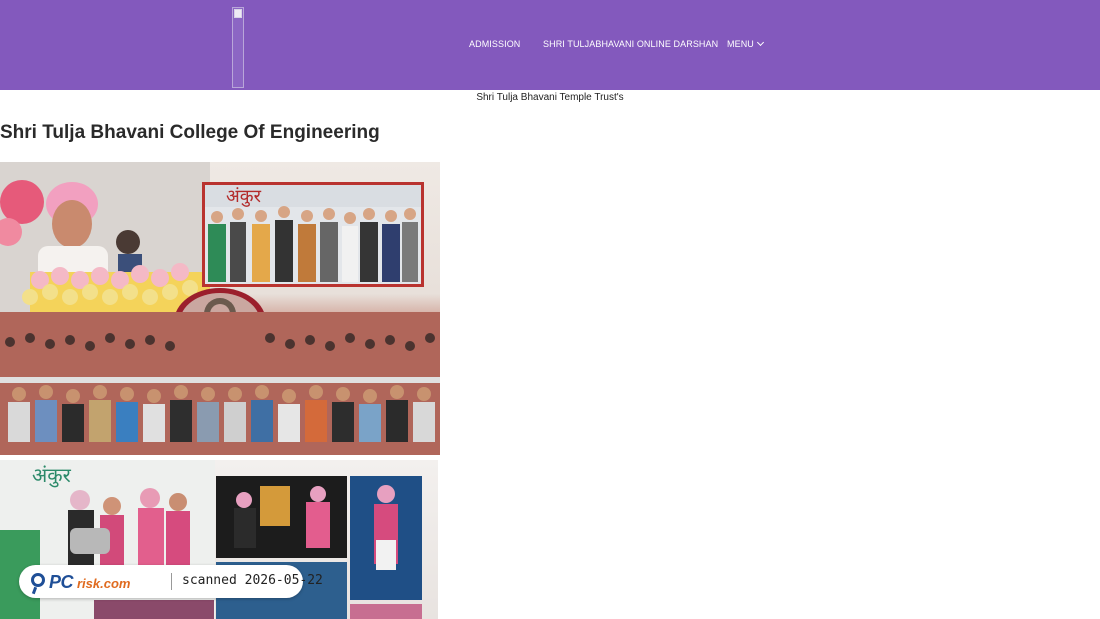 This screenshot has height=619, width=1100. I want to click on pcrisk-watermark: PC risk.com scanned 2026-05-22, so click(171, 581).